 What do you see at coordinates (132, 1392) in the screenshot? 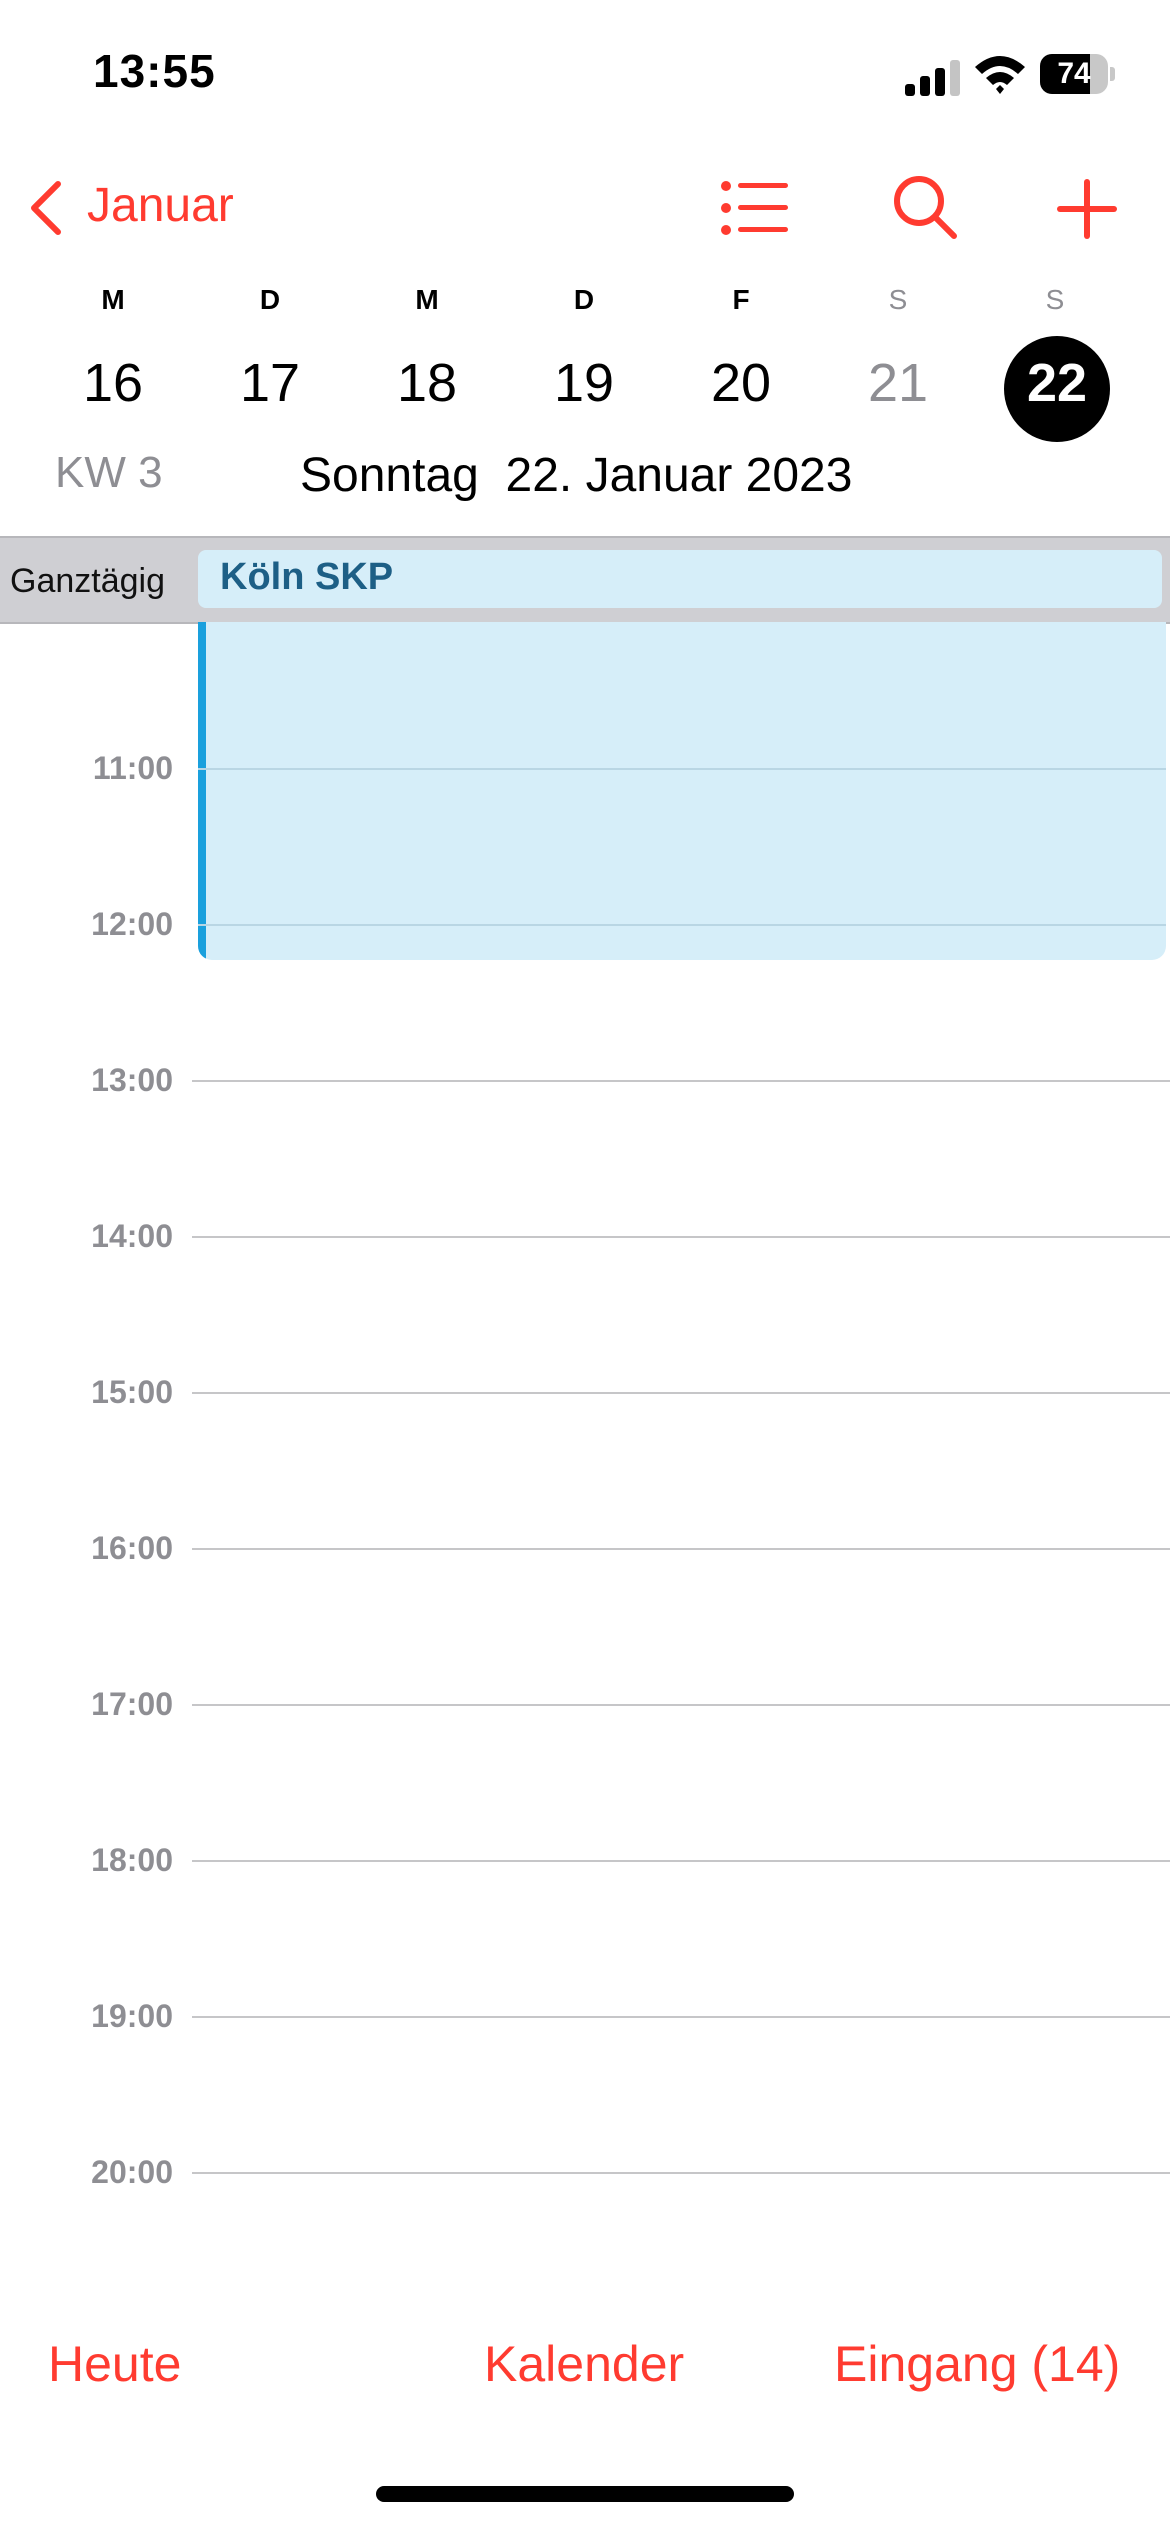
I see `hour-label: 15:00` at bounding box center [132, 1392].